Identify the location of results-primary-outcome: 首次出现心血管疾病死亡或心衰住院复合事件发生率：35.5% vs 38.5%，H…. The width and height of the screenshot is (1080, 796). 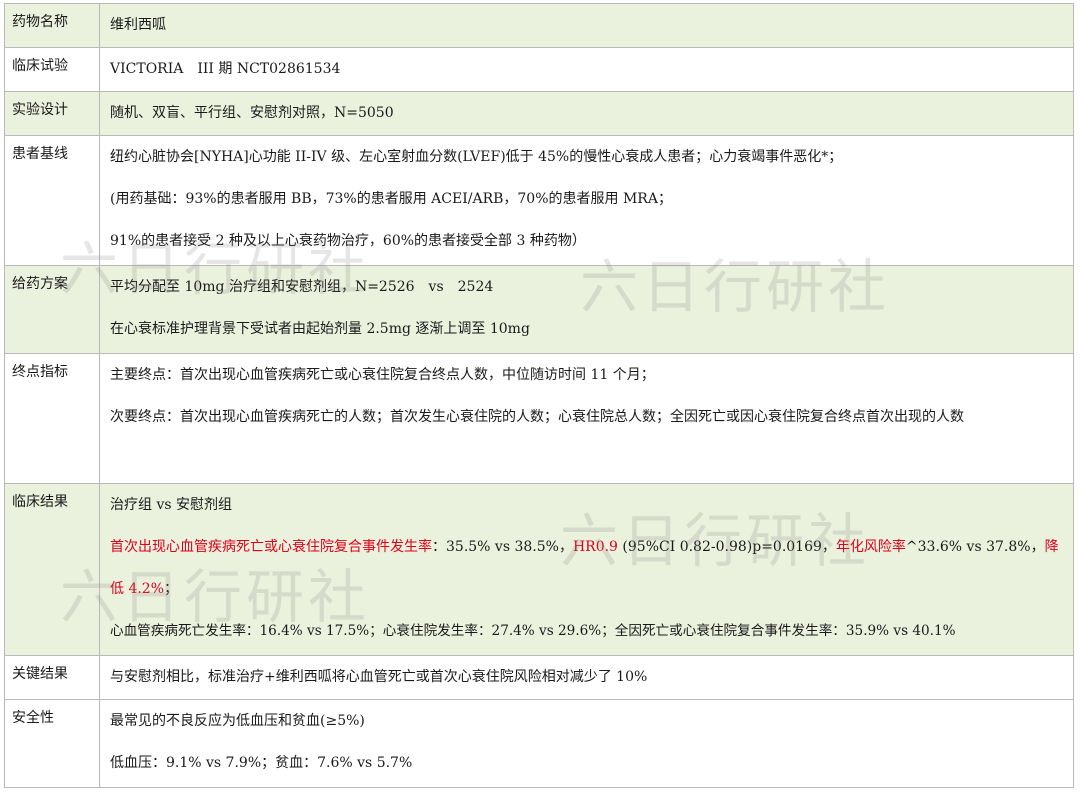
(591, 568).